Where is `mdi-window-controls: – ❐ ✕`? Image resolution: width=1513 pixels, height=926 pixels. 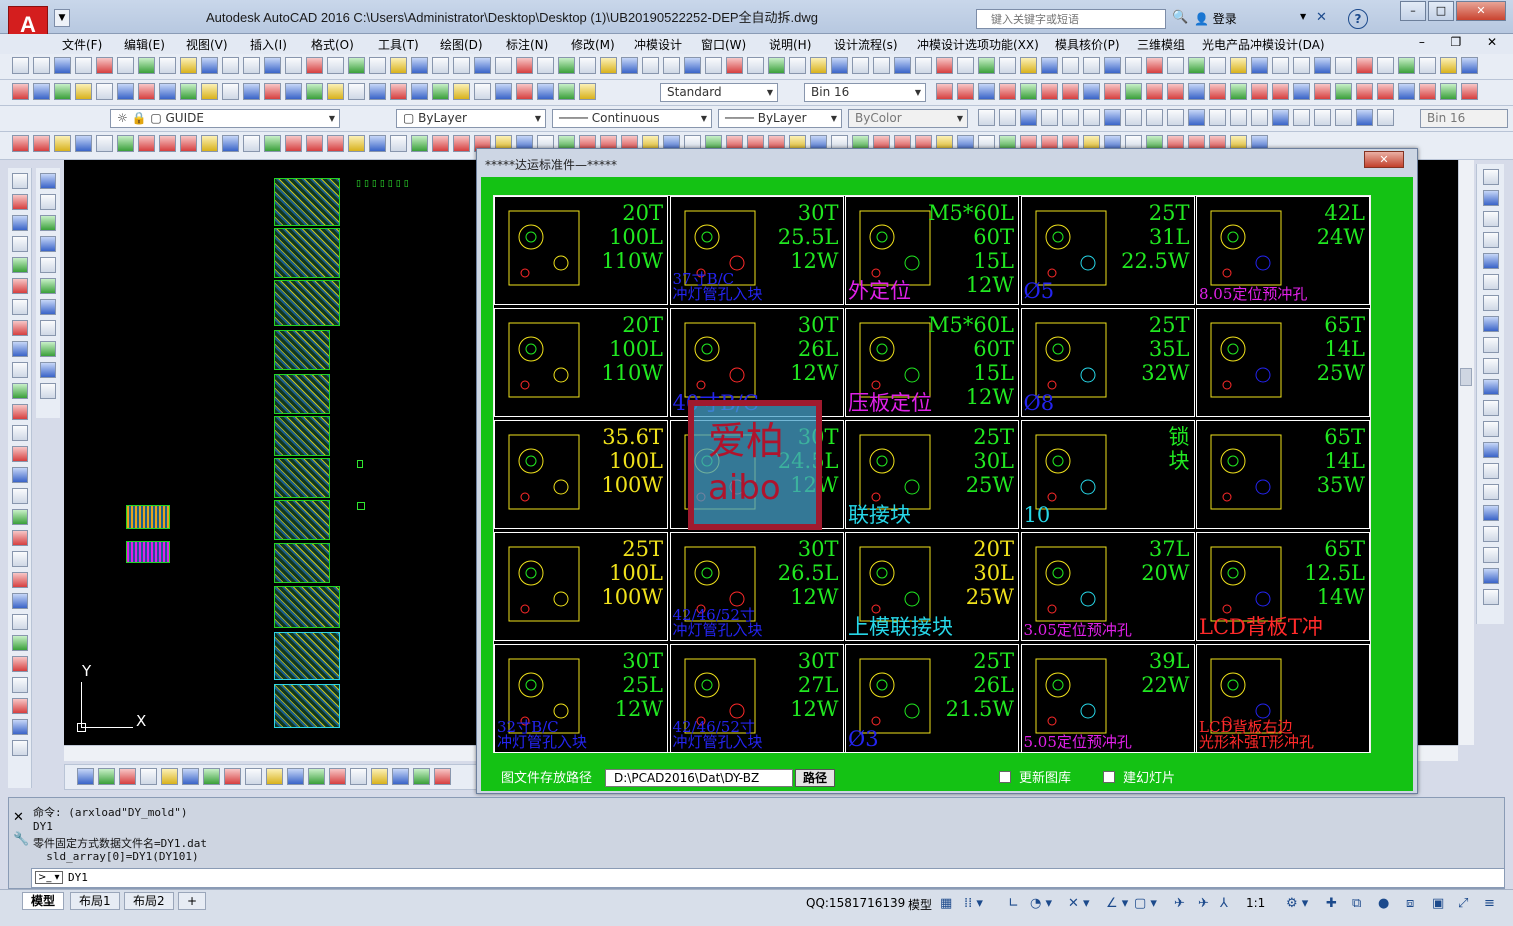 mdi-window-controls: – ❐ ✕ is located at coordinates (1461, 42).